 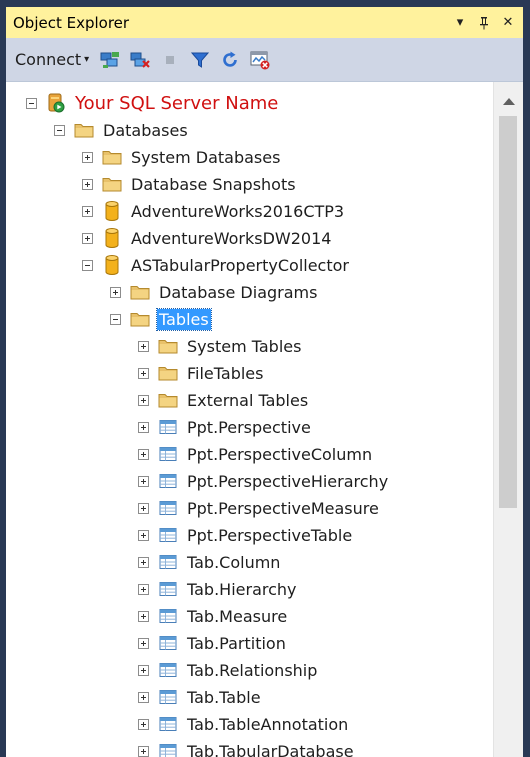 I want to click on explorer-toolbar: Connect ▾, so click(x=264, y=60).